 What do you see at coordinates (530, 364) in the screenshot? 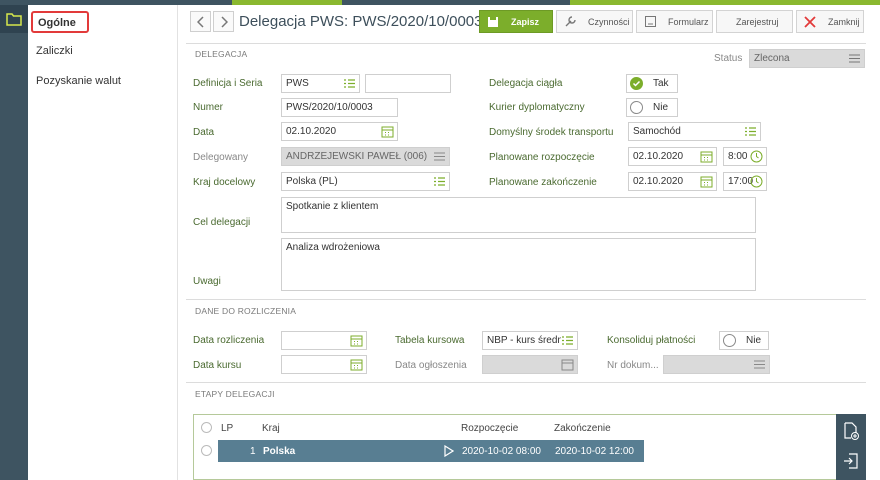
I see `data-ogl-field` at bounding box center [530, 364].